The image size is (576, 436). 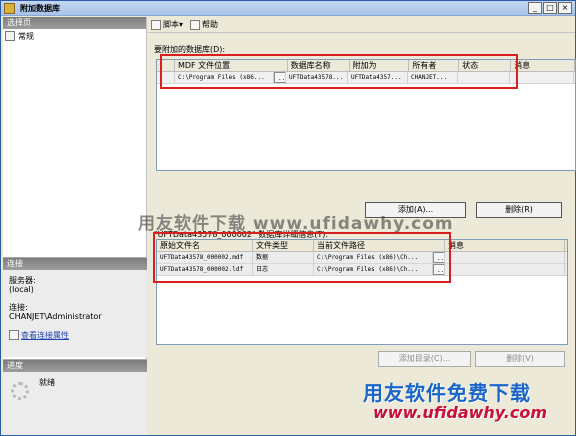 I want to click on properties-icon, so click(x=14, y=335).